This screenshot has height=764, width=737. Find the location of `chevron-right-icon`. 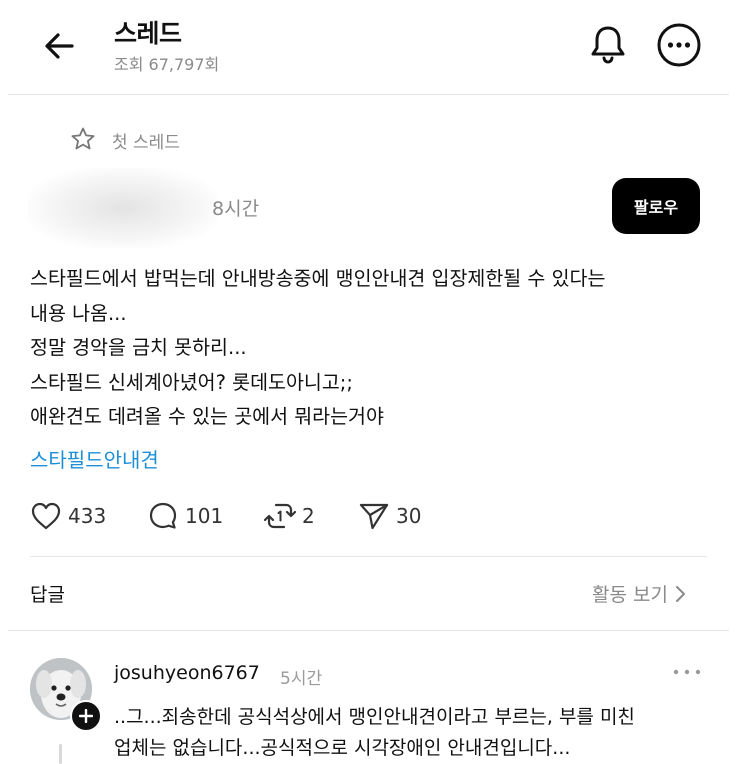

chevron-right-icon is located at coordinates (680, 593).